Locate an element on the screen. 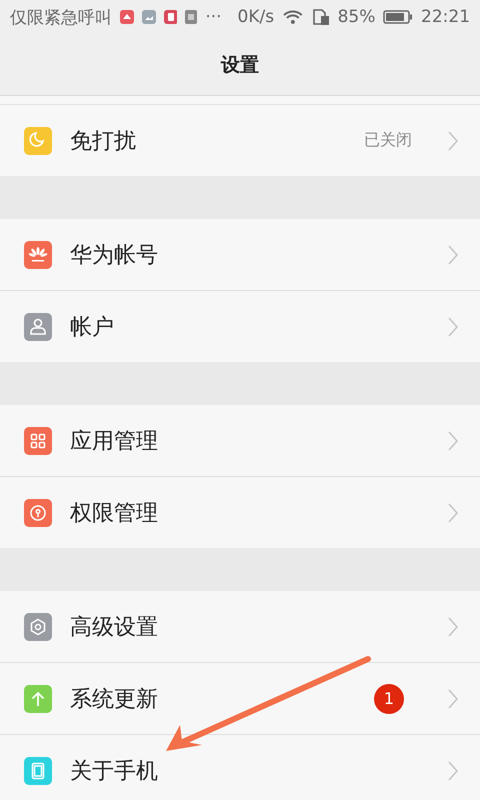 This screenshot has width=480, height=800. settings-row: 应用管理 is located at coordinates (240, 440).